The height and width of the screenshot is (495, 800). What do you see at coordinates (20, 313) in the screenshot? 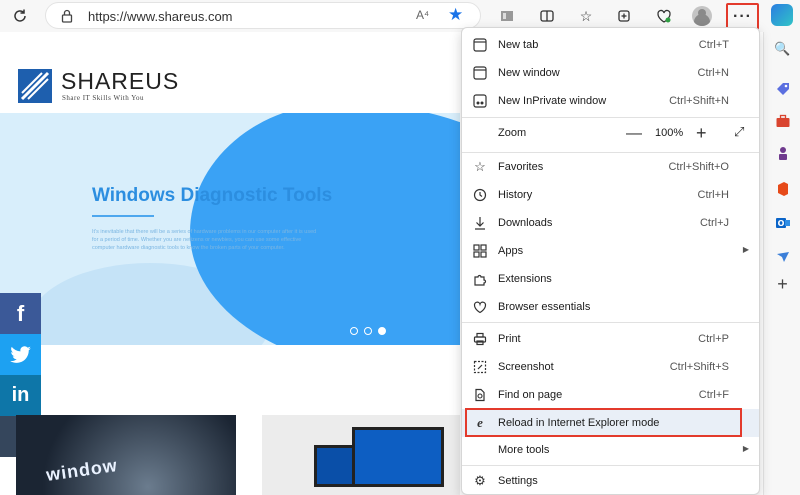
I see `facebook-share-button: f` at bounding box center [20, 313].